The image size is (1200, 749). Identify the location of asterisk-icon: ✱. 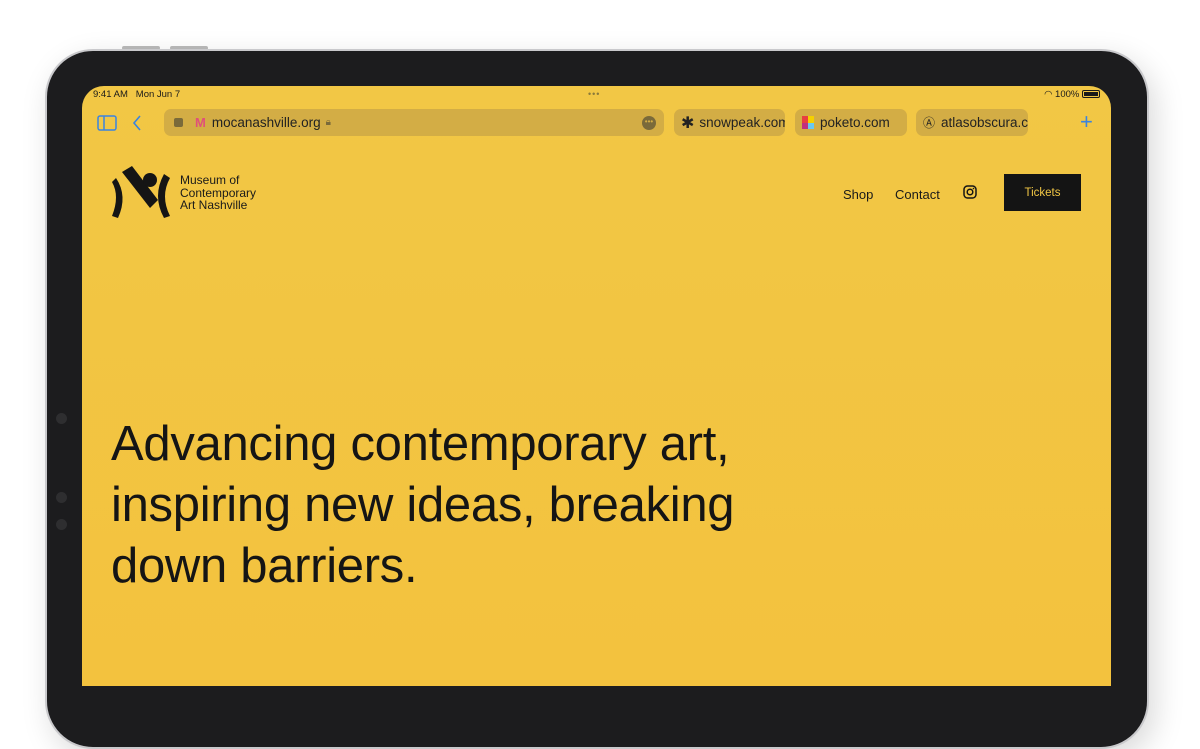
(688, 123).